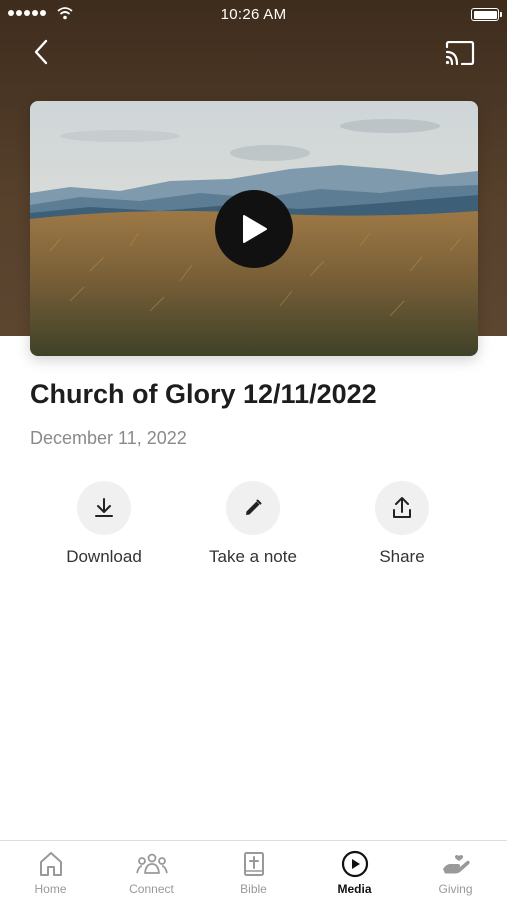  I want to click on cast-button, so click(460, 53).